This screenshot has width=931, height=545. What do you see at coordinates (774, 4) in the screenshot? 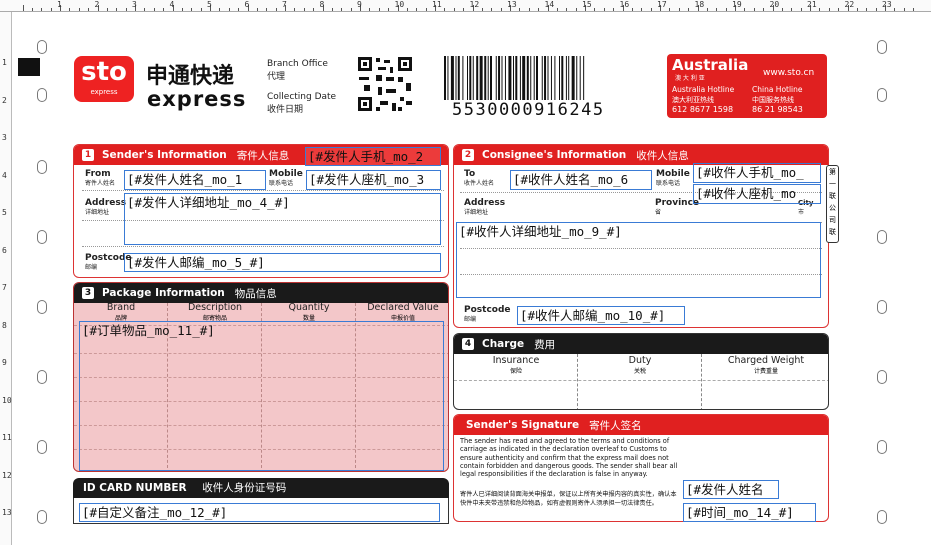
I see `ruler-number: 20` at bounding box center [774, 4].